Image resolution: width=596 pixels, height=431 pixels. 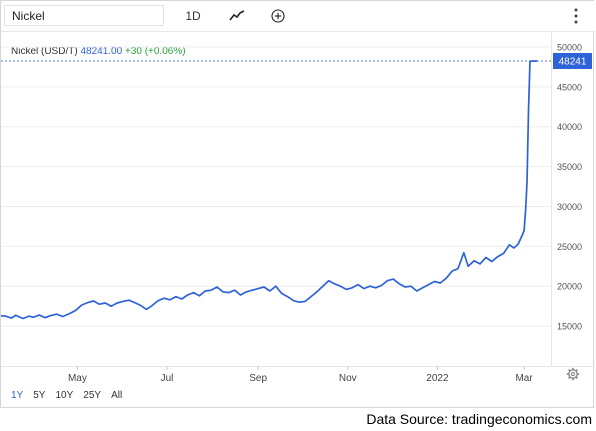 What do you see at coordinates (569, 47) in the screenshot?
I see `y-tick-label: 50000` at bounding box center [569, 47].